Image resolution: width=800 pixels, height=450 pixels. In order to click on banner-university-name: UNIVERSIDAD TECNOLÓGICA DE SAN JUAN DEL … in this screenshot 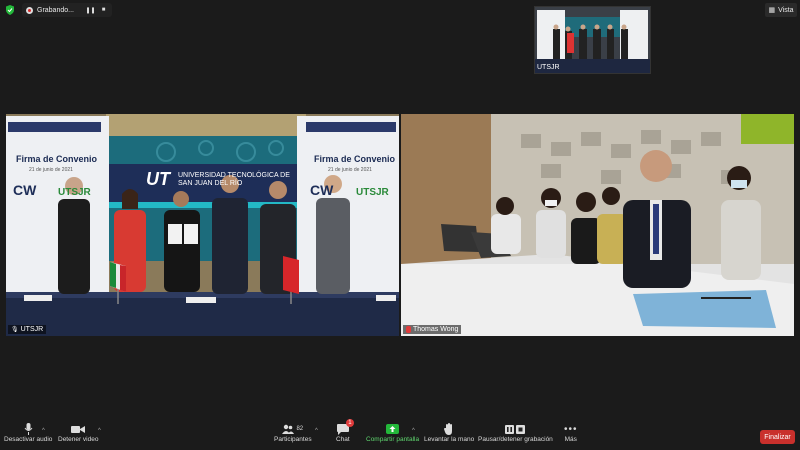, I will do `click(234, 179)`.